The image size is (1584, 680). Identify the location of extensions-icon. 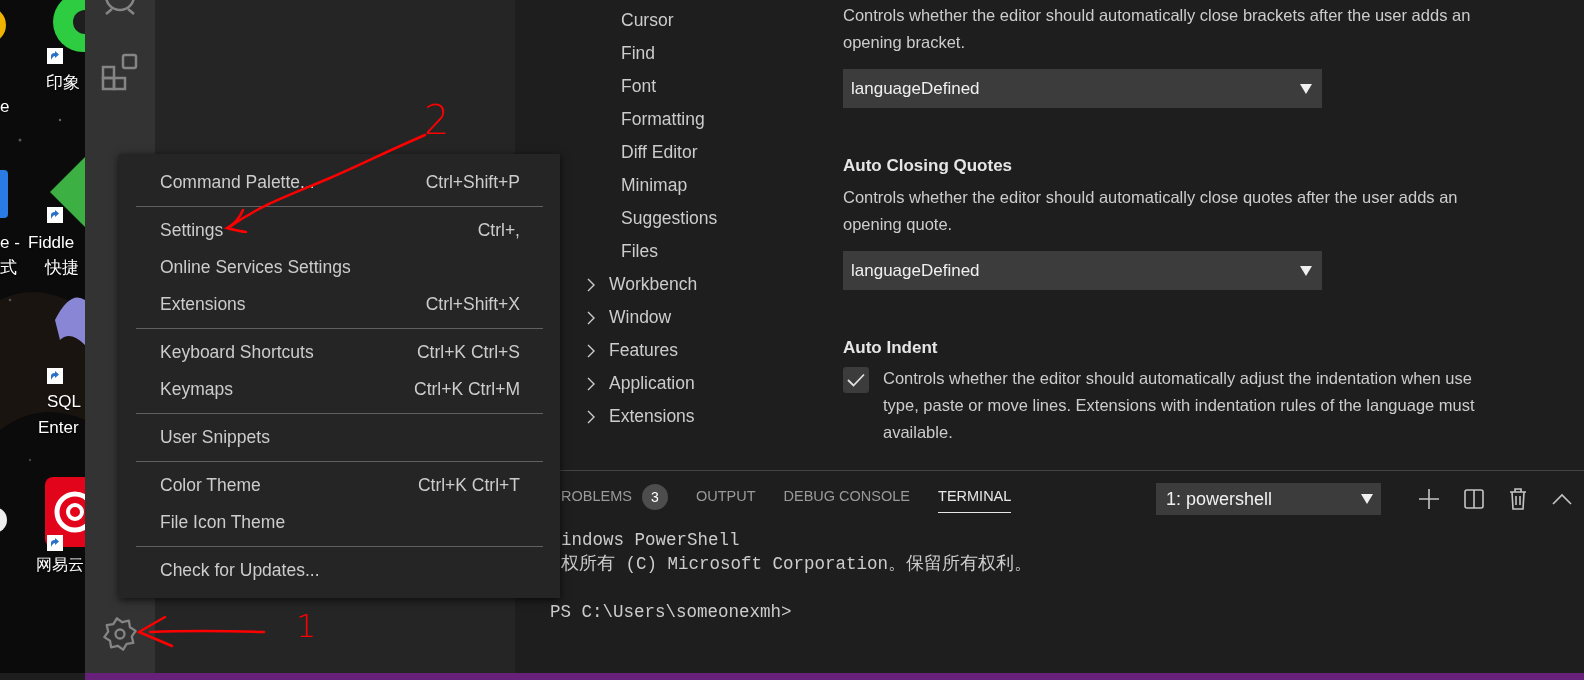
(120, 72).